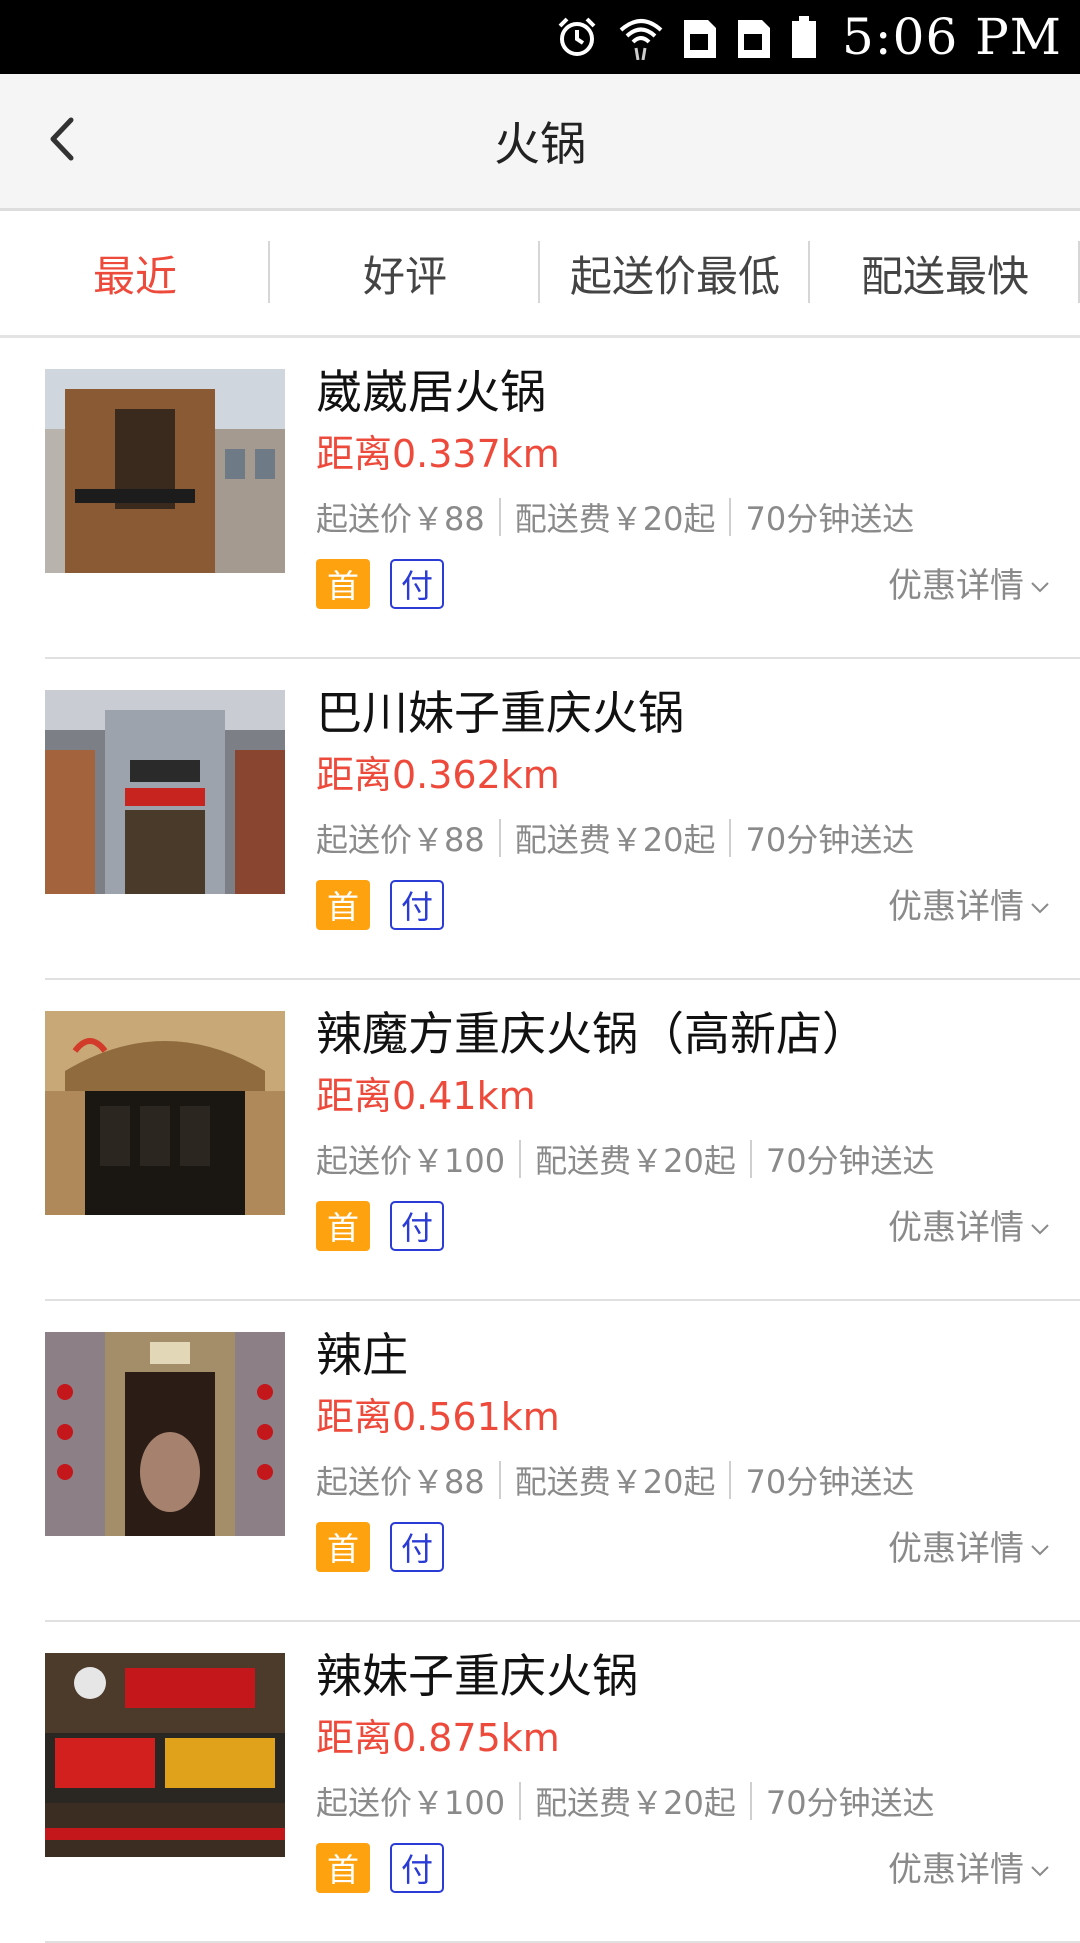 The height and width of the screenshot is (1943, 1080). I want to click on tab-nearest: 最近, so click(135, 273).